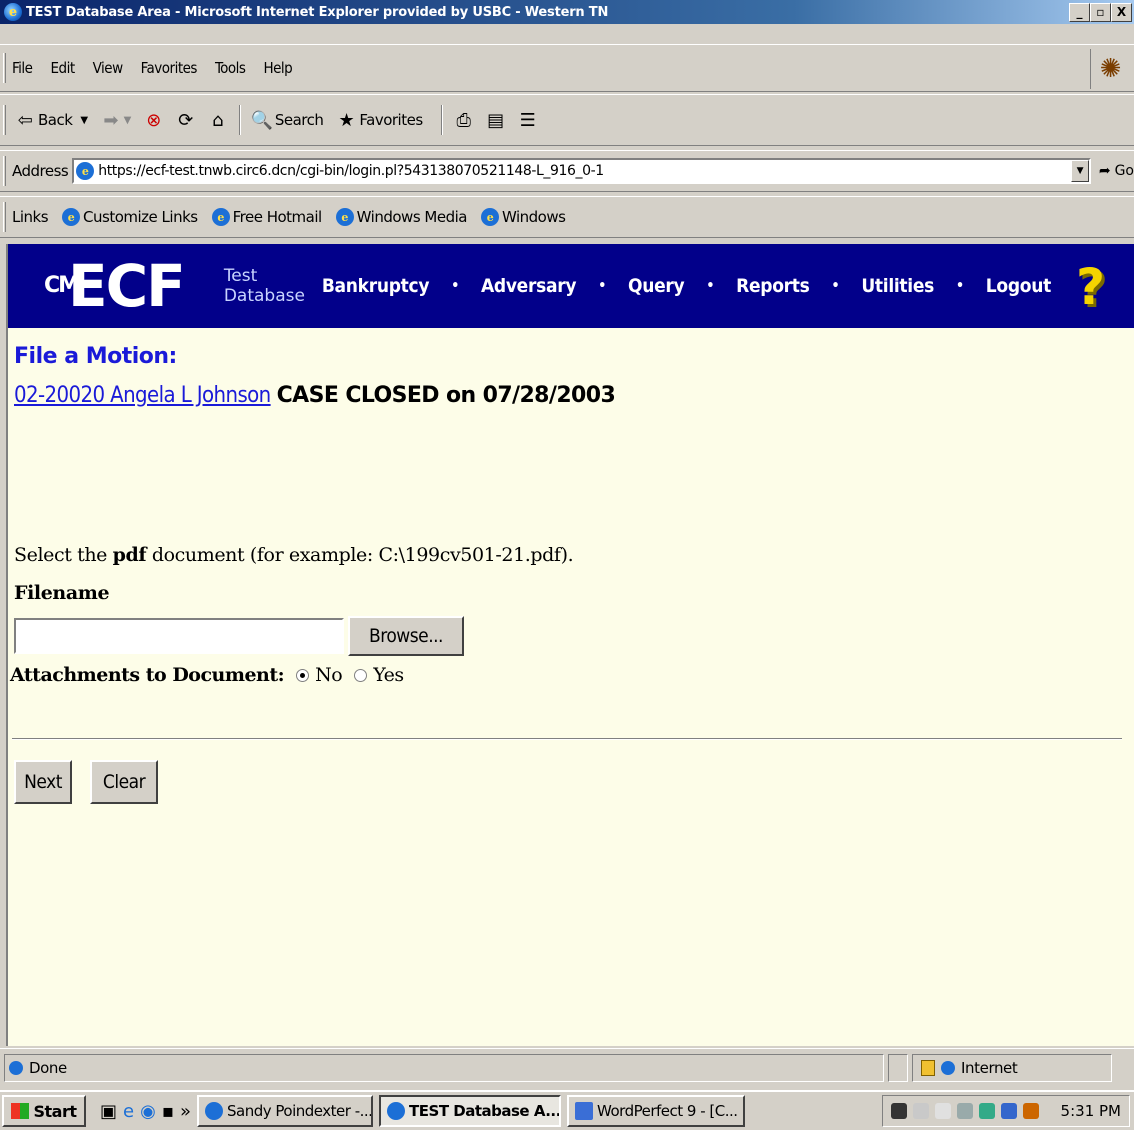 The height and width of the screenshot is (1130, 1134). Describe the element at coordinates (84, 120) in the screenshot. I see `back-dropdown-icon: ▼` at that location.